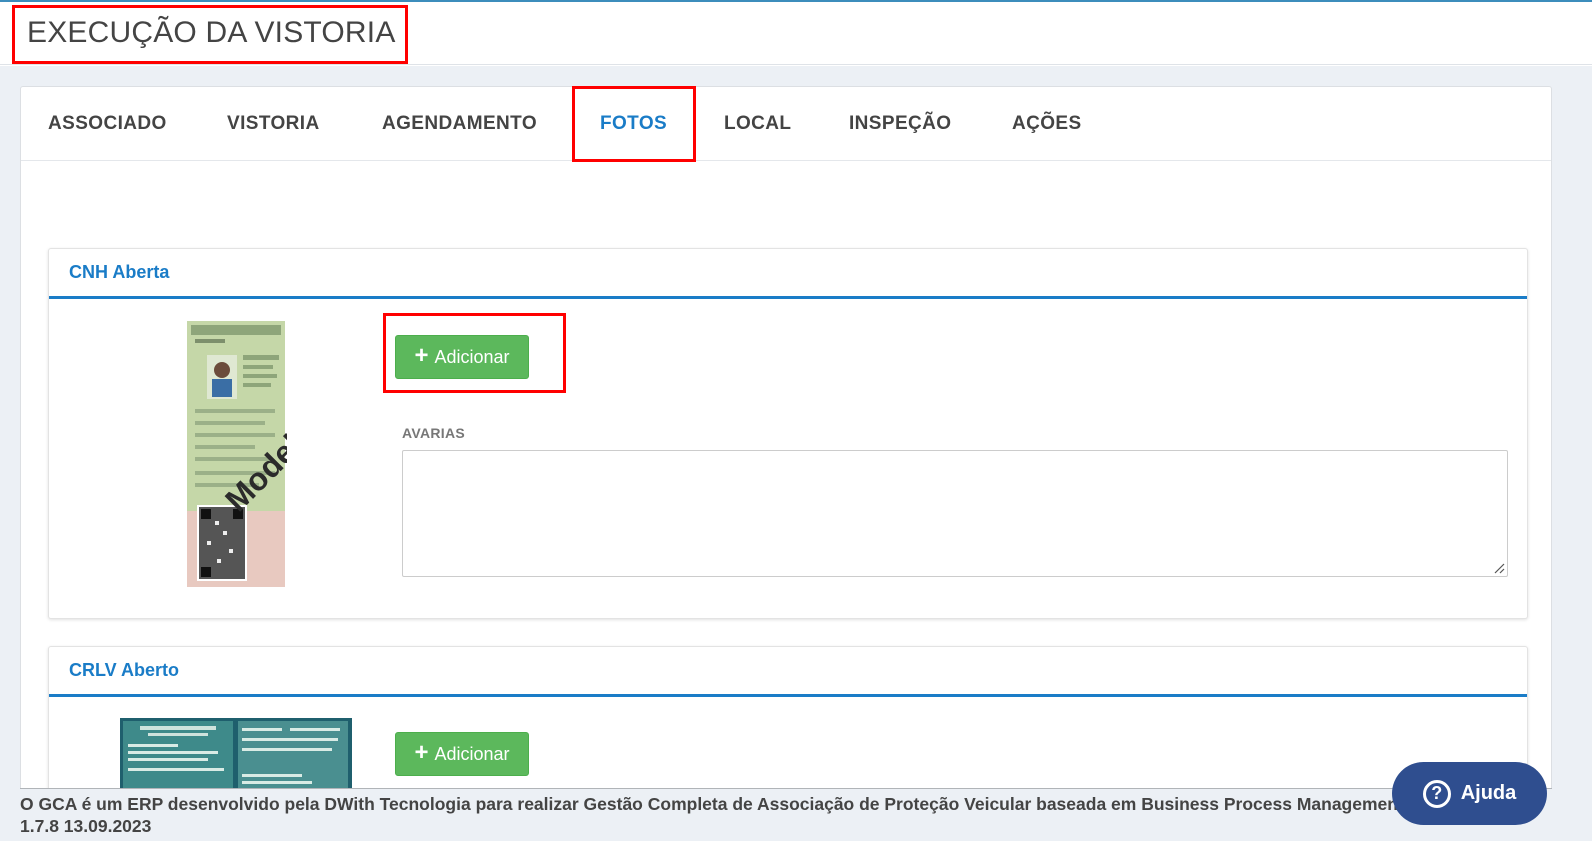  Describe the element at coordinates (86, 826) in the screenshot. I see `footer-version: 1.7.8 13.09.2023` at that location.